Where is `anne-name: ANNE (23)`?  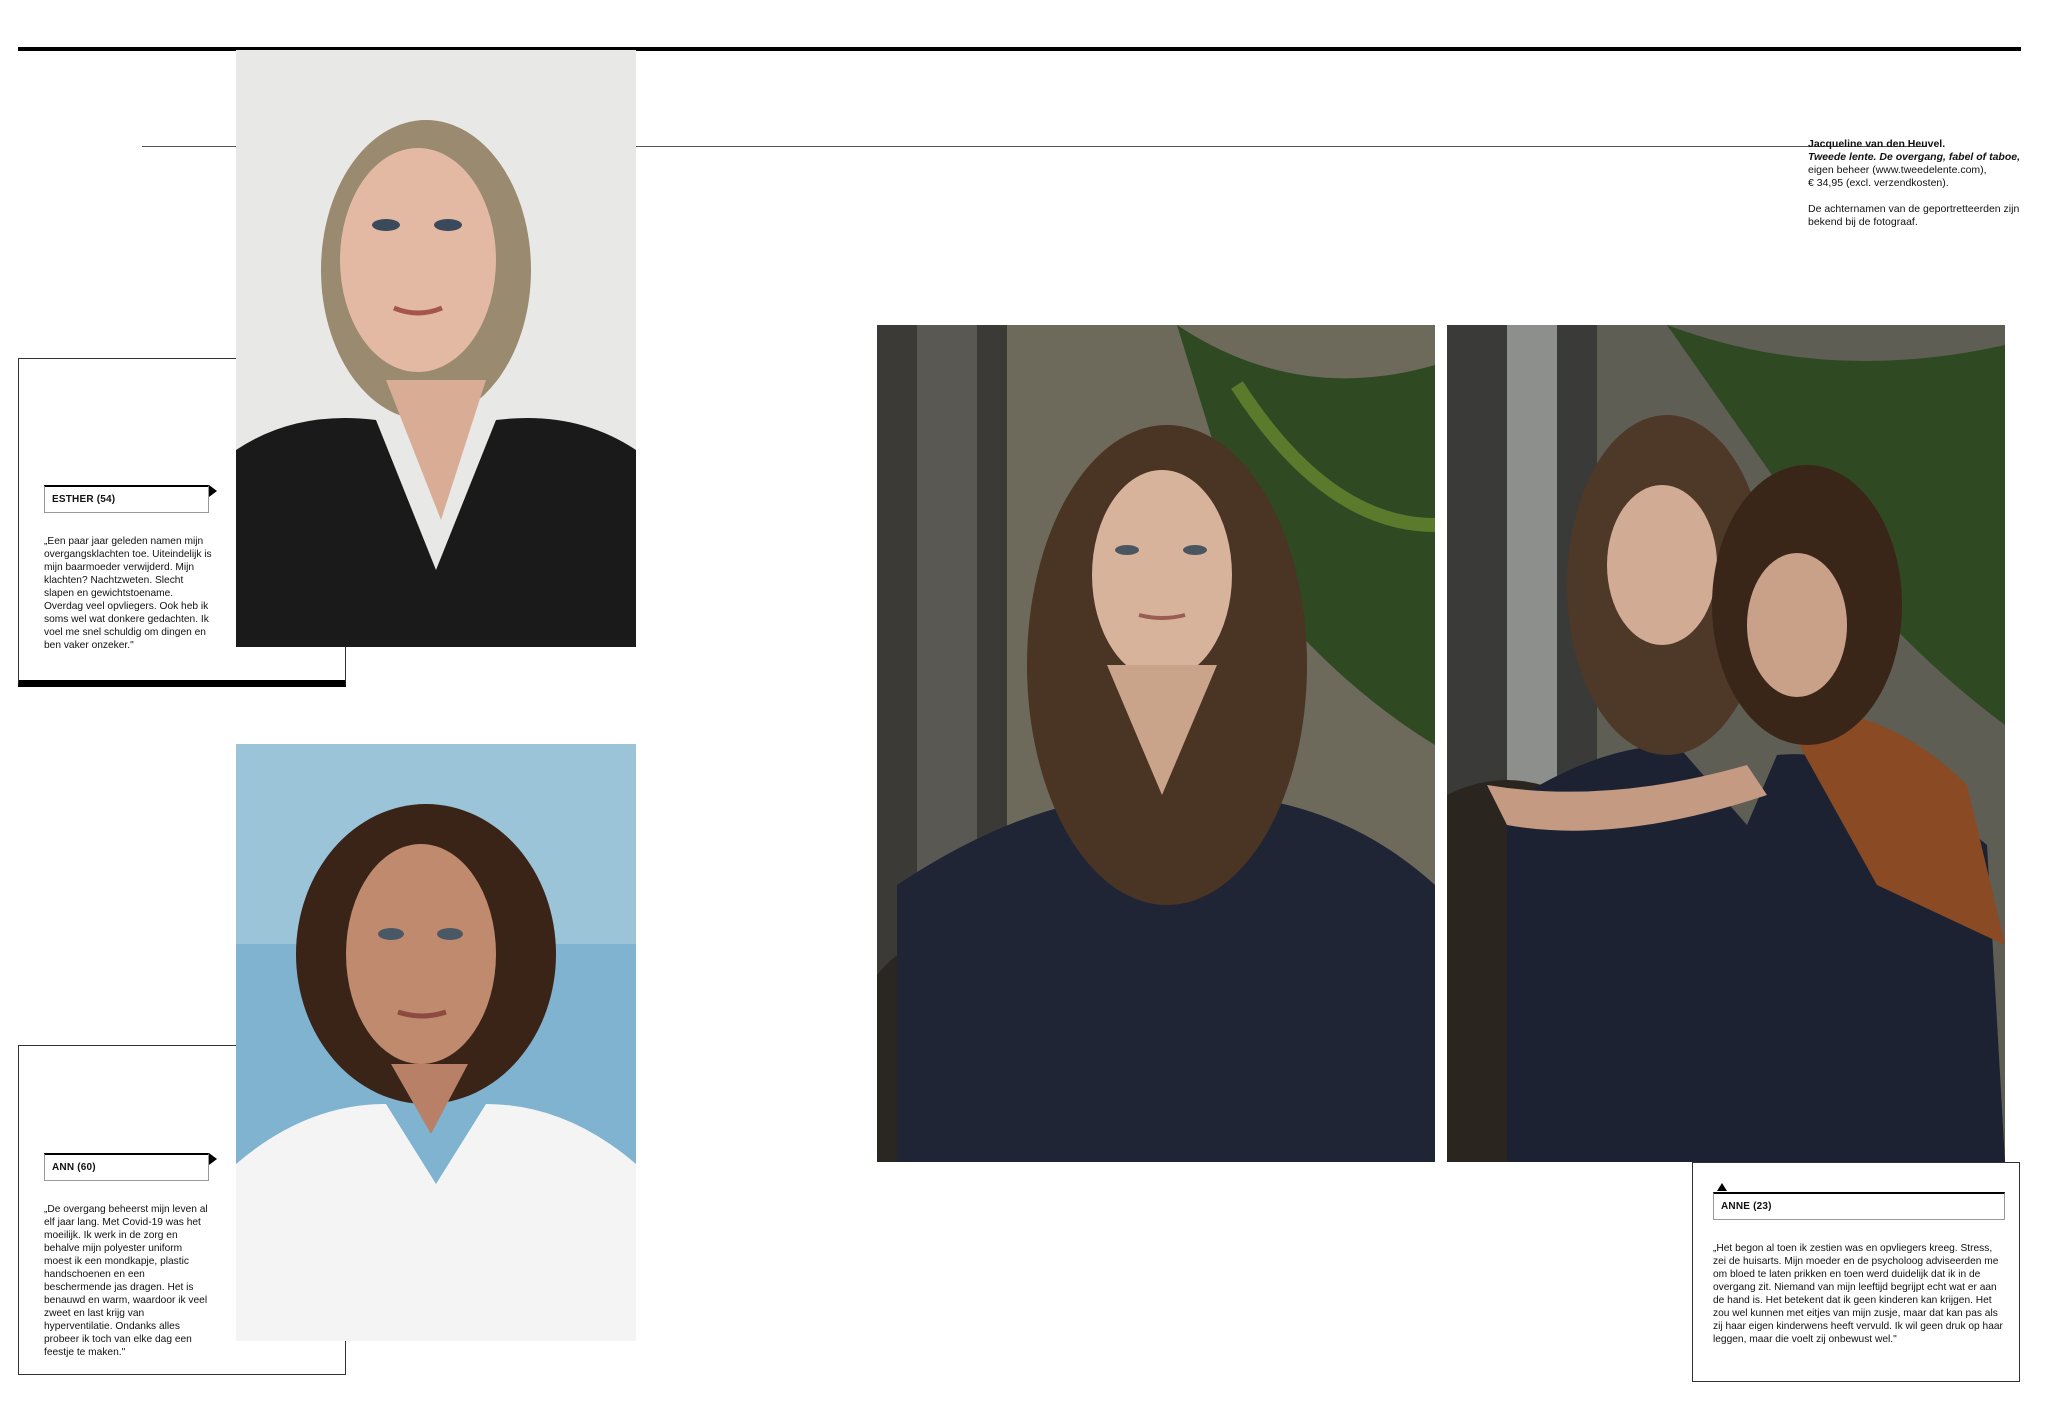 anne-name: ANNE (23) is located at coordinates (1746, 1206).